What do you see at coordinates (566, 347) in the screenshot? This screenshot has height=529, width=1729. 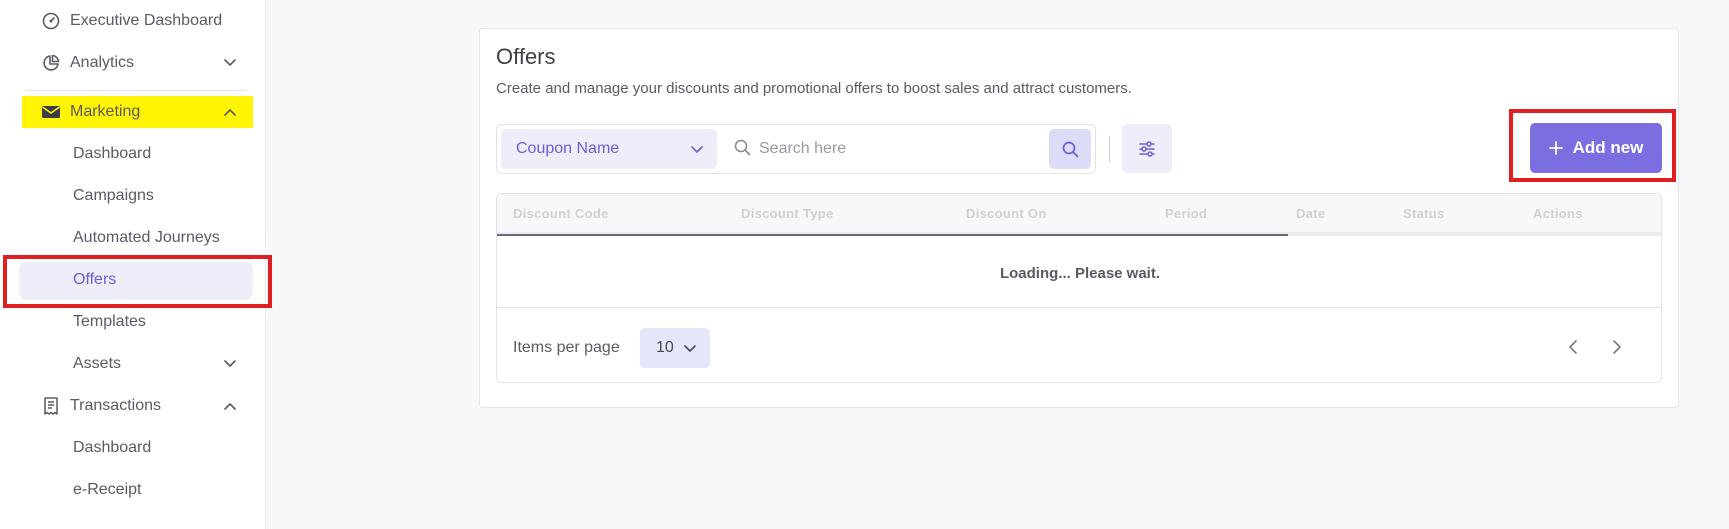 I see `items-per-page-label: Items per page` at bounding box center [566, 347].